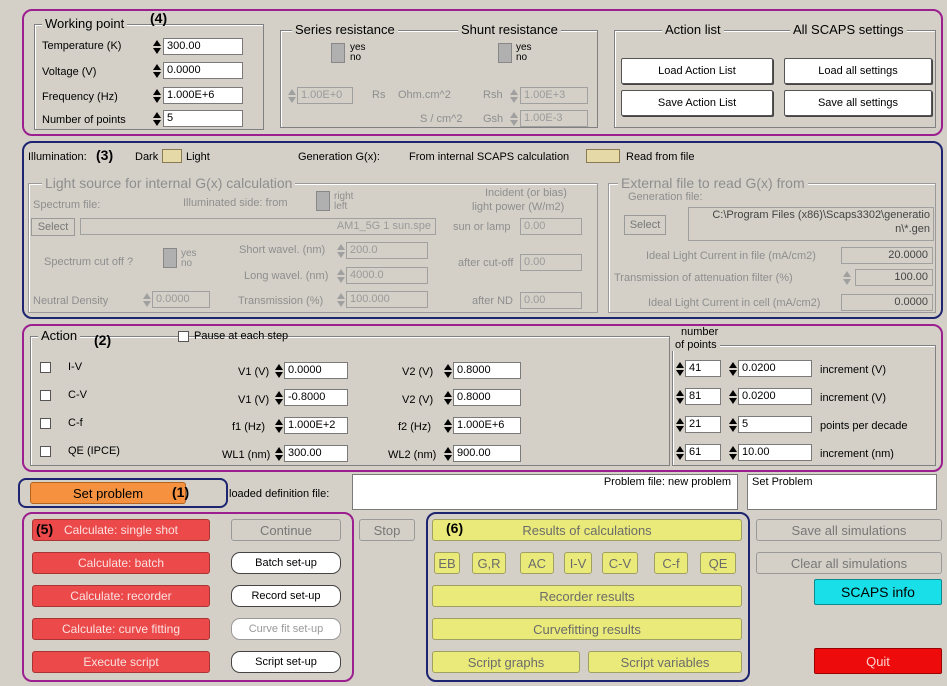 Image resolution: width=947 pixels, height=686 pixels. Describe the element at coordinates (554, 118) in the screenshot. I see `gsh-input: 1.00E-3` at that location.